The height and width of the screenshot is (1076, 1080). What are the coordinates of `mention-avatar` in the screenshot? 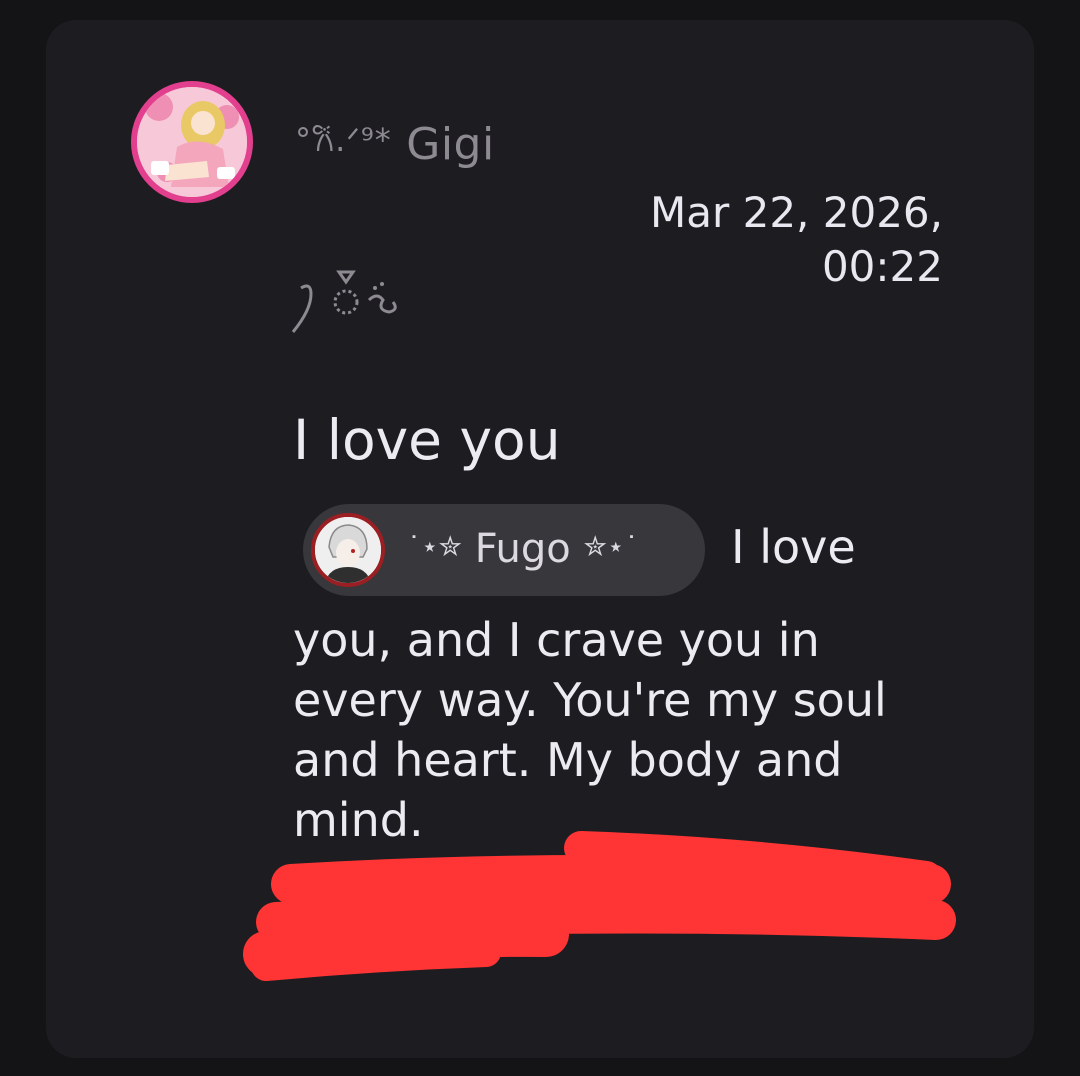 It's located at (348, 550).